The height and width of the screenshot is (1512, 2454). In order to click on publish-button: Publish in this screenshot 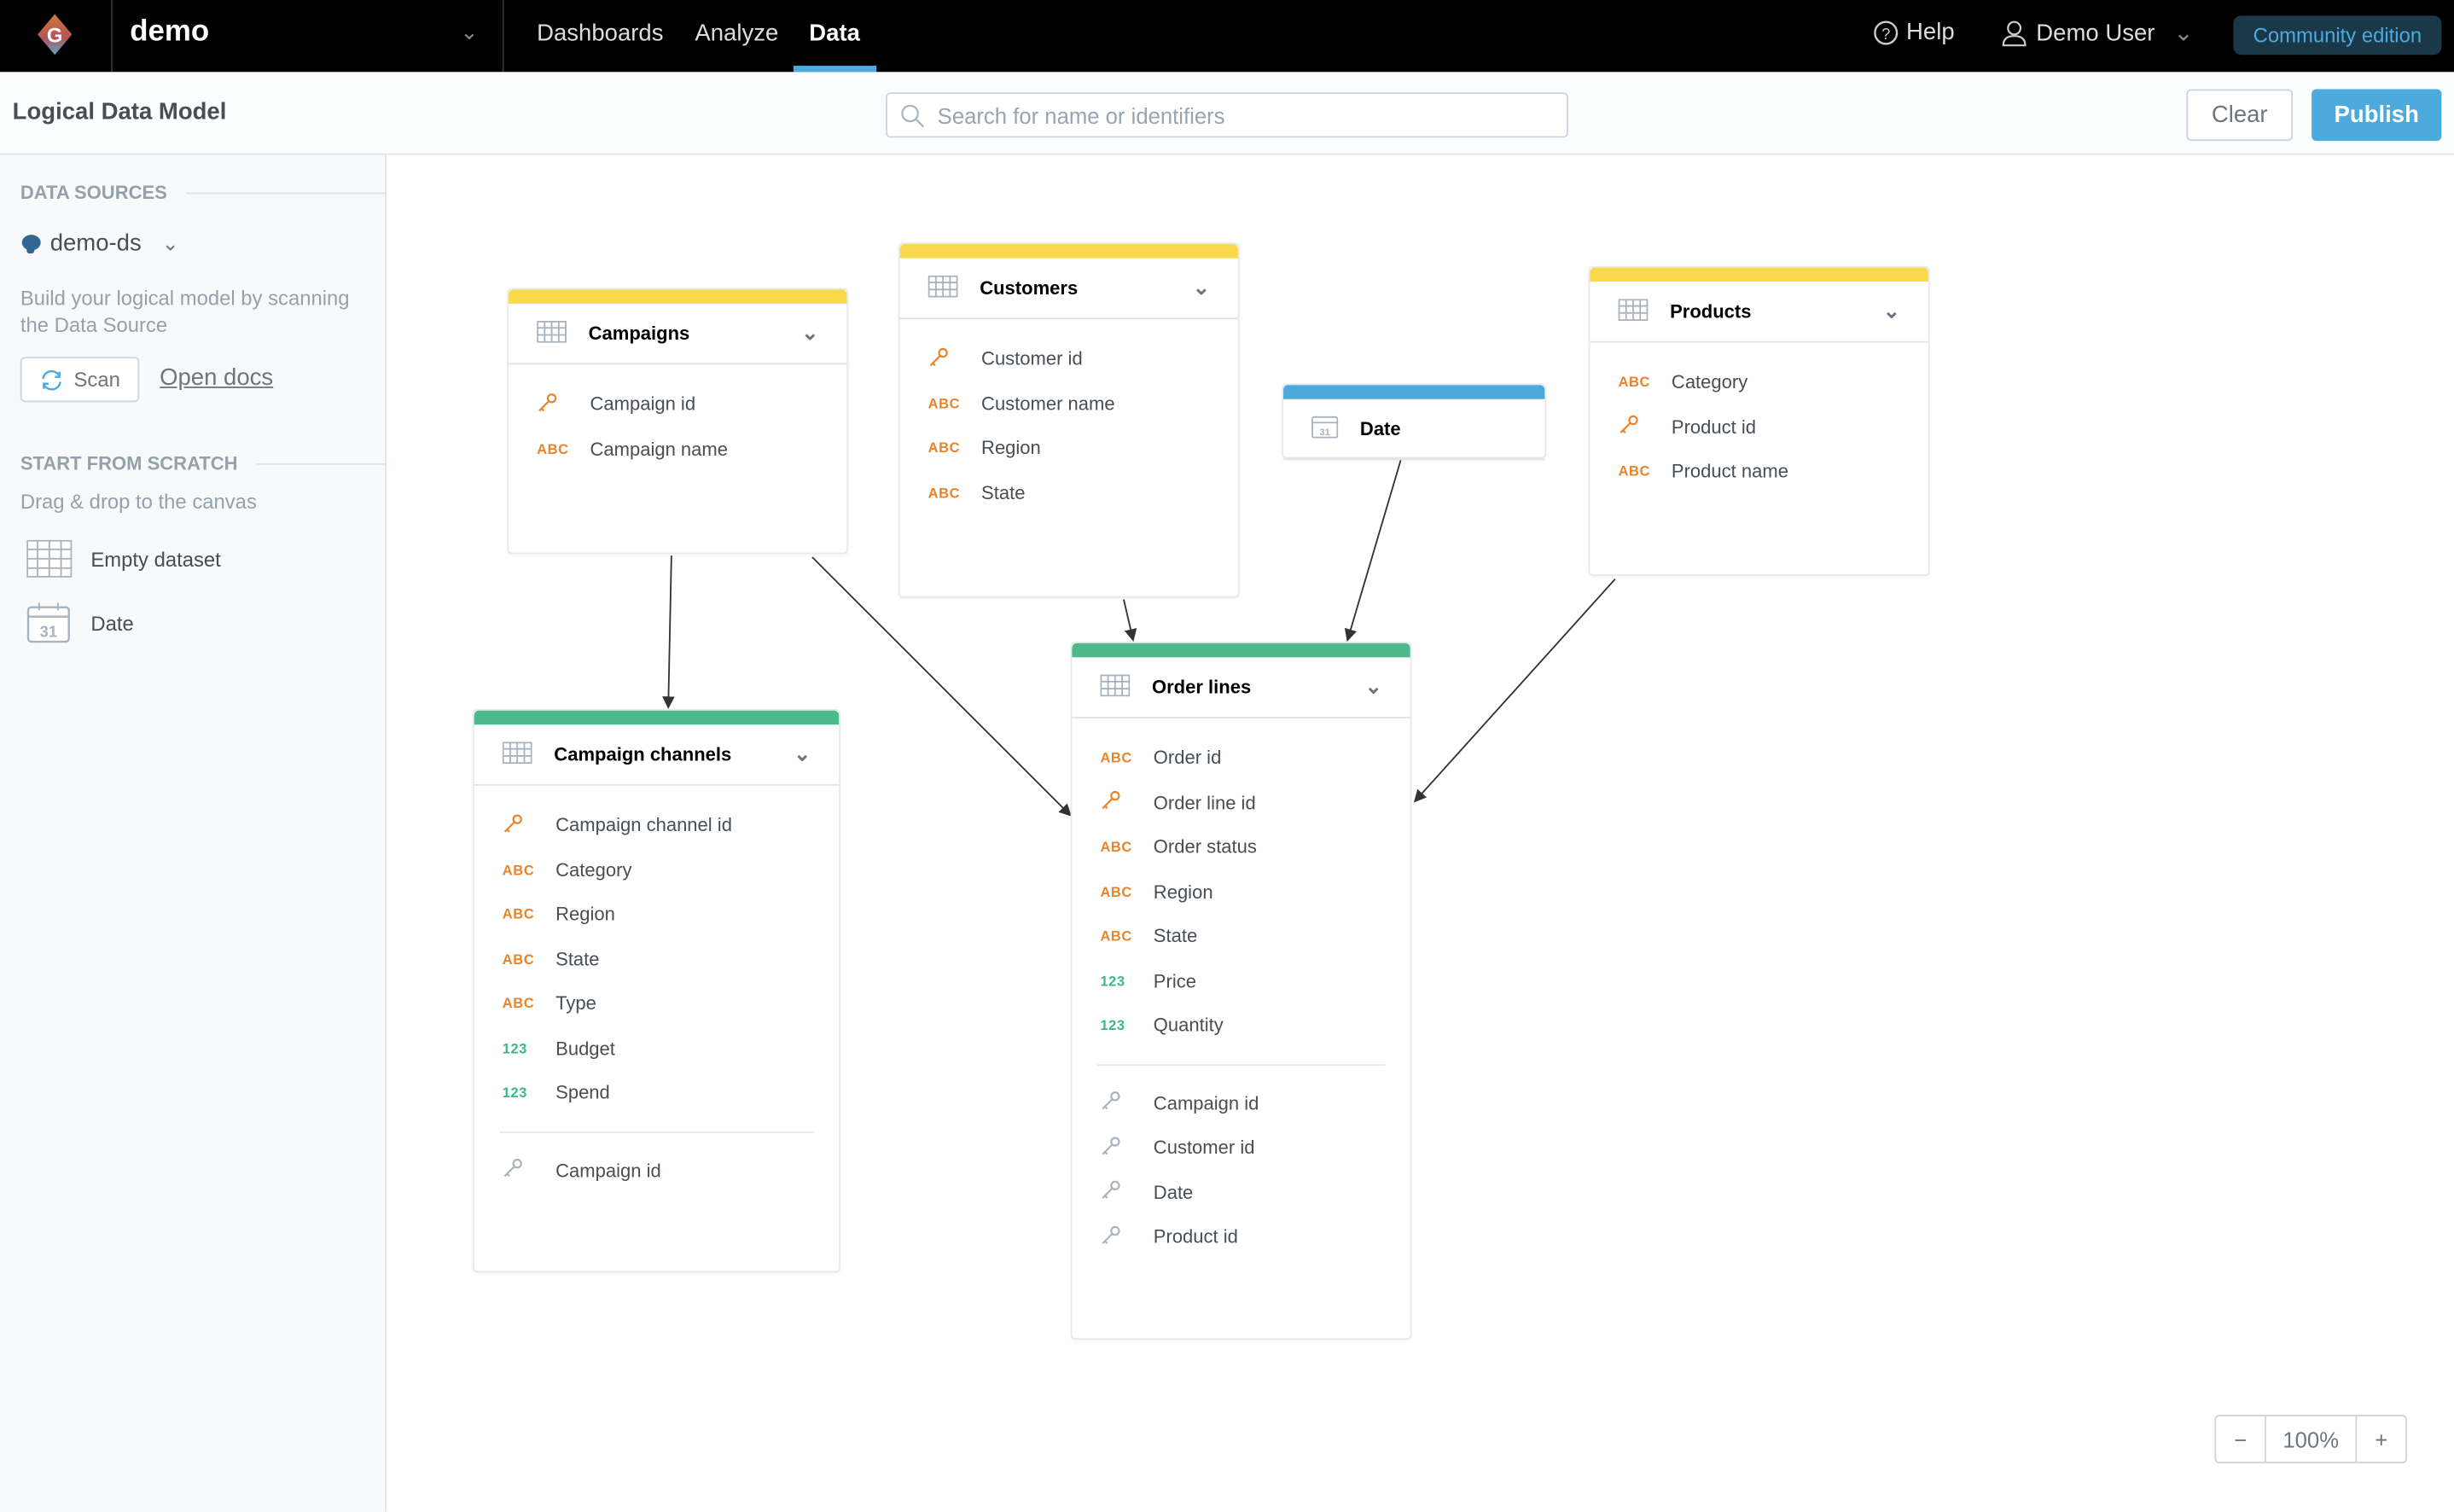, I will do `click(2377, 115)`.